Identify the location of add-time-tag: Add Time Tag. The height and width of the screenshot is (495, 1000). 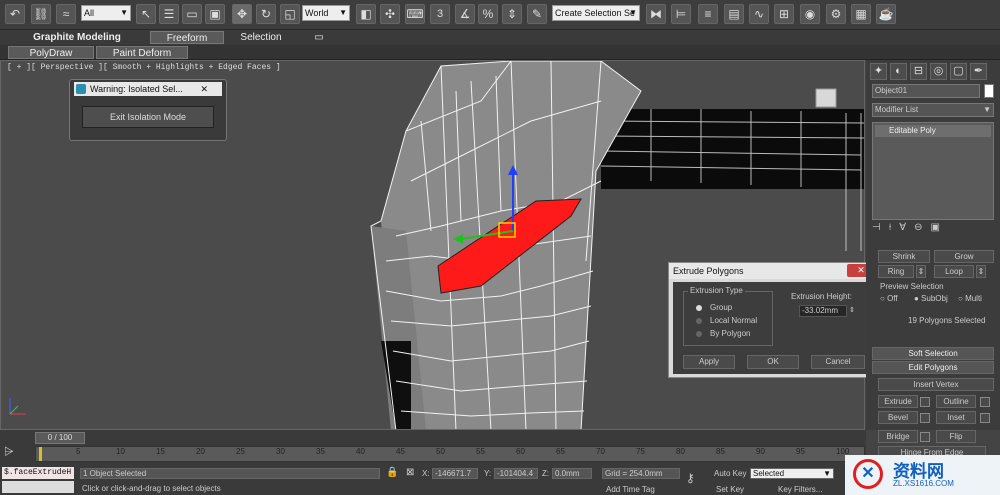
(630, 489).